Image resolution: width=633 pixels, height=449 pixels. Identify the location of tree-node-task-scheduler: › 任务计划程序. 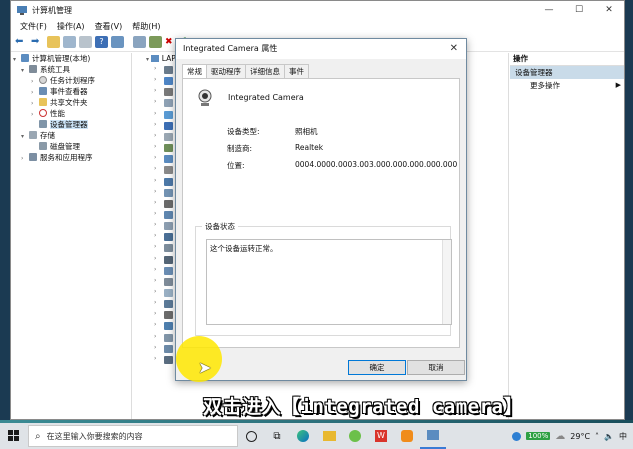
(71, 80).